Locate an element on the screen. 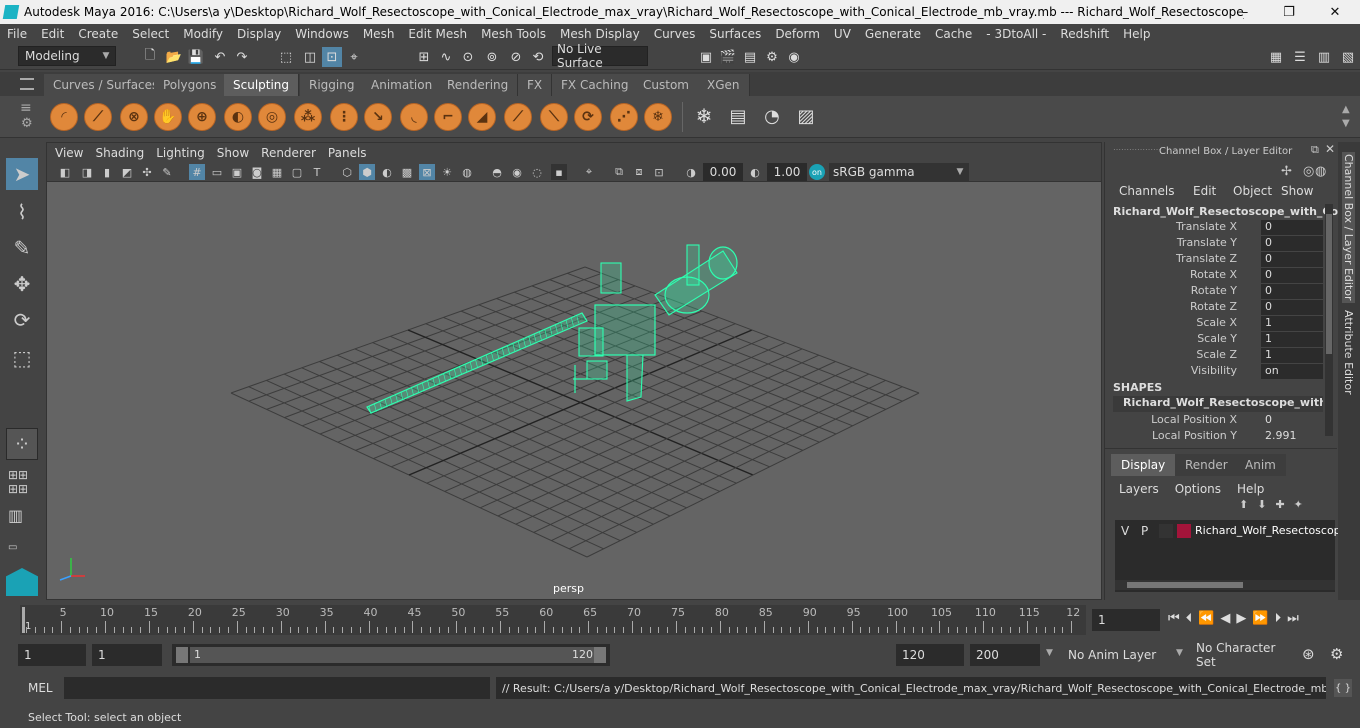 This screenshot has height=728, width=1360. move-layer-down-icon: ⬇ is located at coordinates (1266, 504).